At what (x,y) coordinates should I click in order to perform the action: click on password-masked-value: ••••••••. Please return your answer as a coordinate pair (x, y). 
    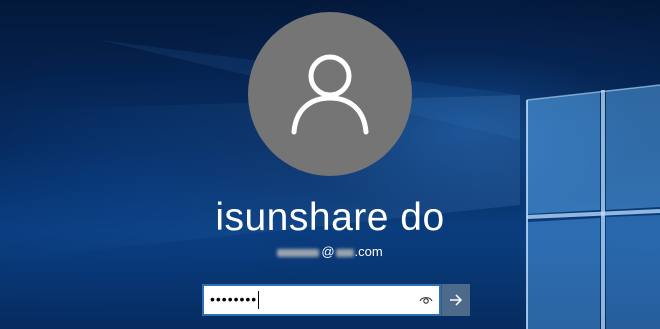
    Looking at the image, I should click on (234, 298).